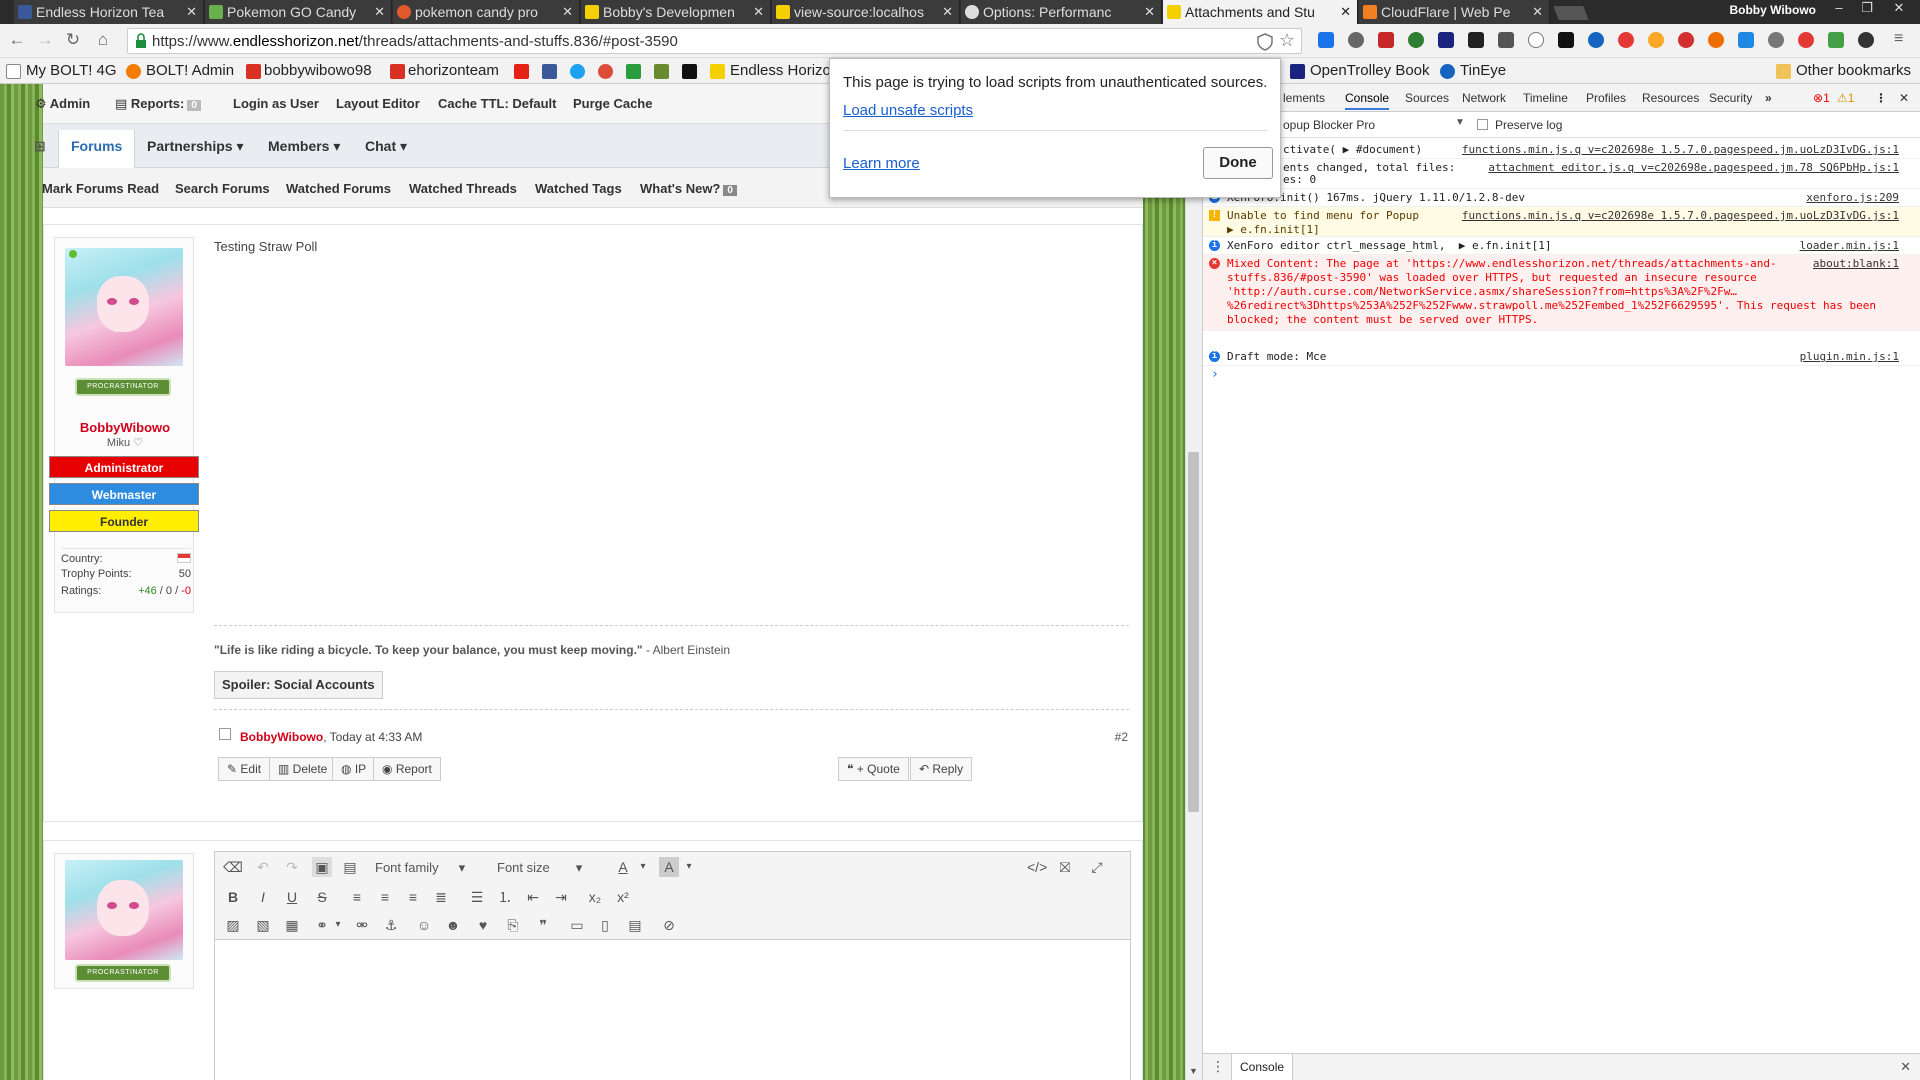 This screenshot has width=1920, height=1080. Describe the element at coordinates (661, 71) in the screenshot. I see `site-icon` at that location.